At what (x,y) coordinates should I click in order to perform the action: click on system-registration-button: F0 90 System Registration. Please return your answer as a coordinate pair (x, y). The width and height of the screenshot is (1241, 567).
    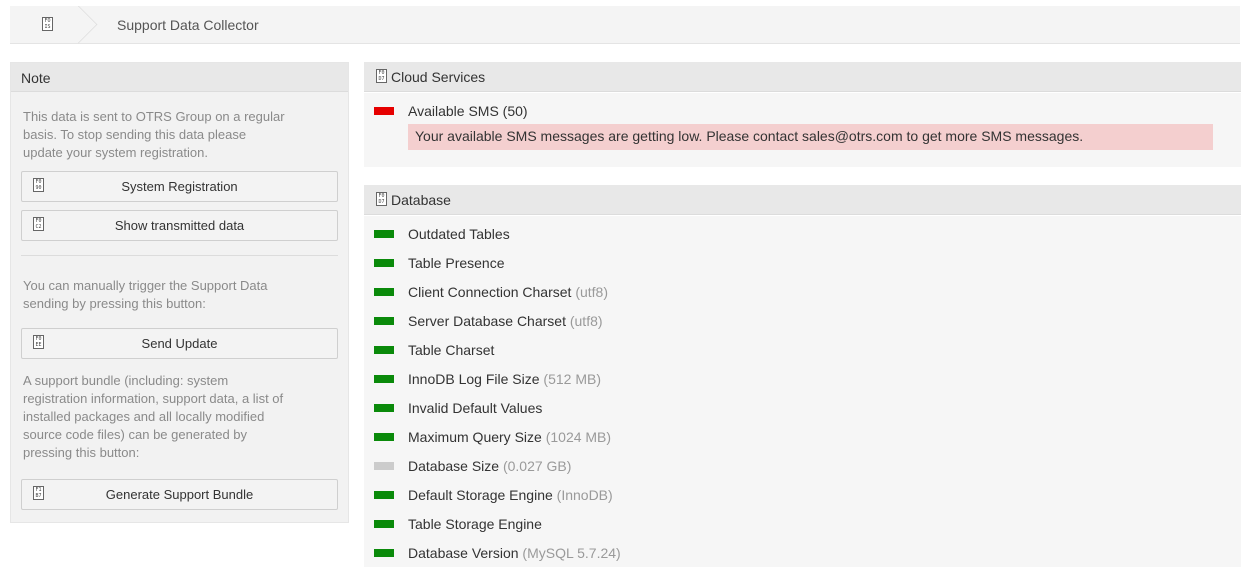
    Looking at the image, I should click on (179, 186).